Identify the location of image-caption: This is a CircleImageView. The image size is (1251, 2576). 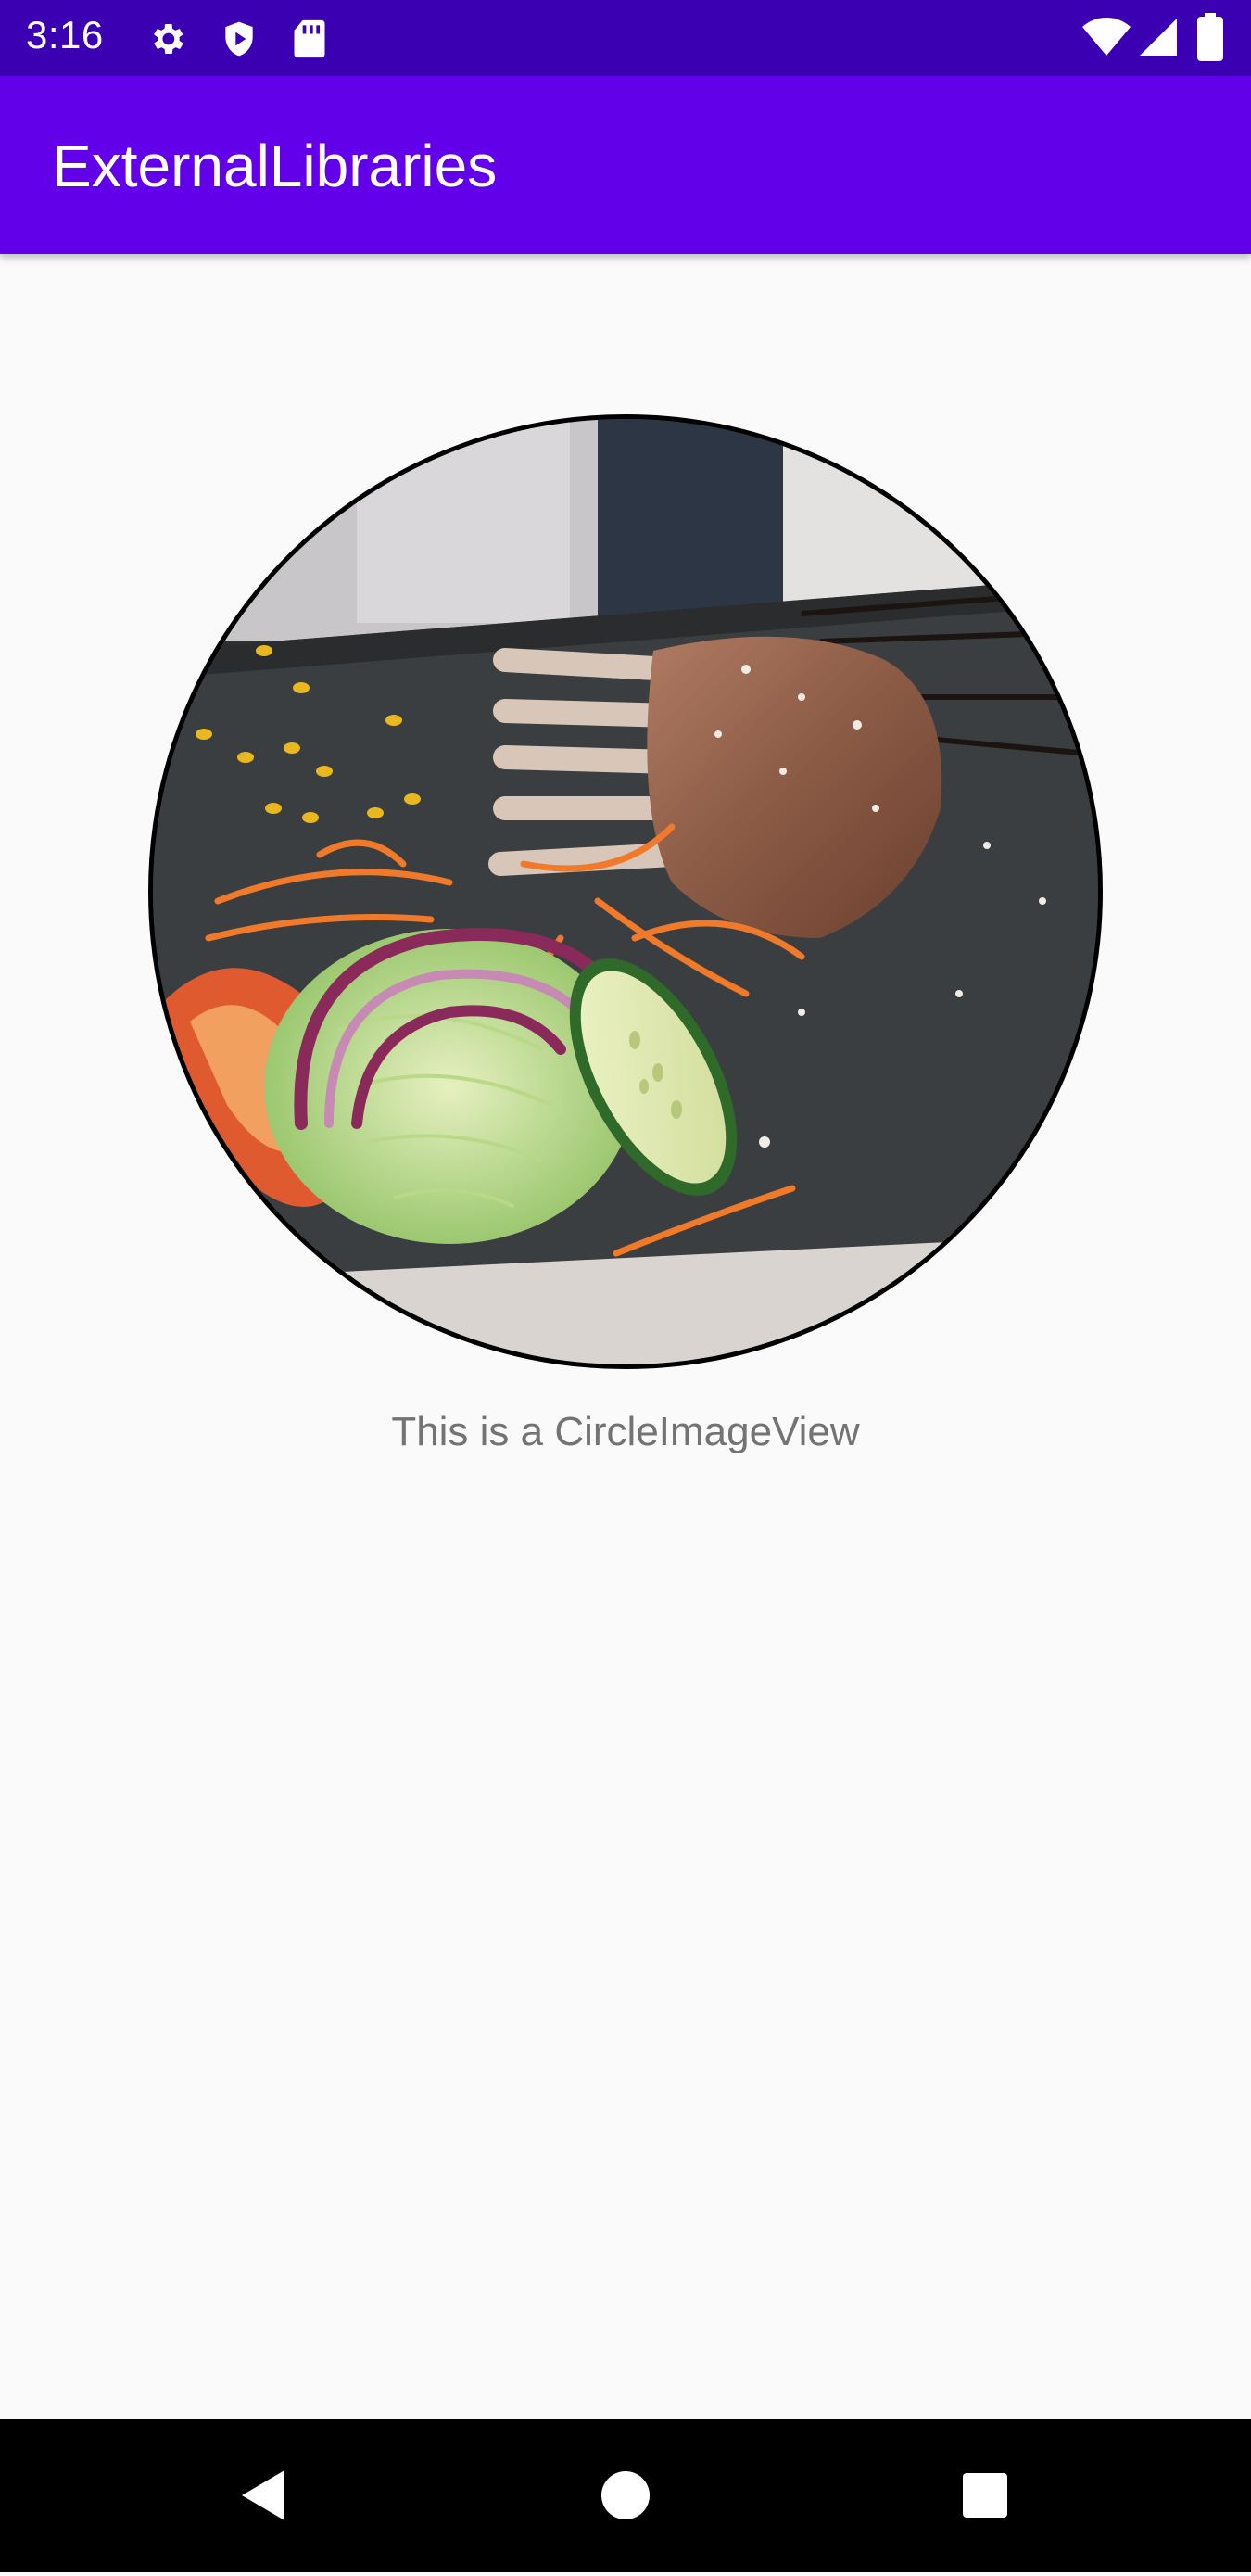
(625, 1431).